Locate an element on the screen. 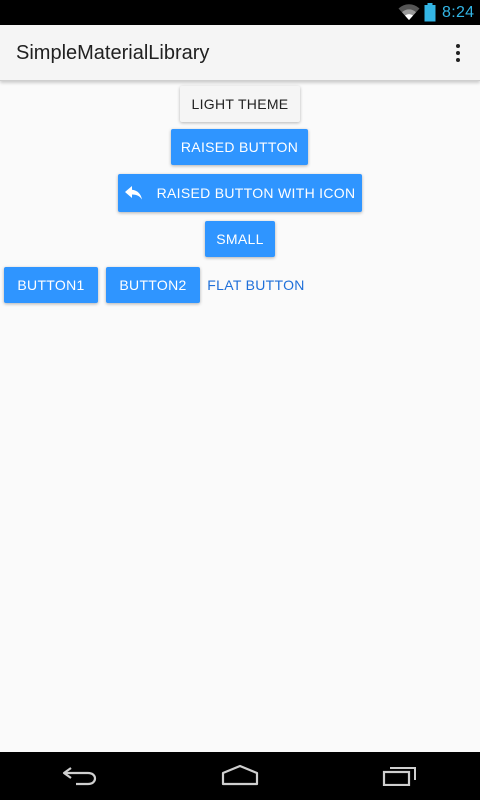 This screenshot has height=800, width=480. navigation-bar is located at coordinates (240, 776).